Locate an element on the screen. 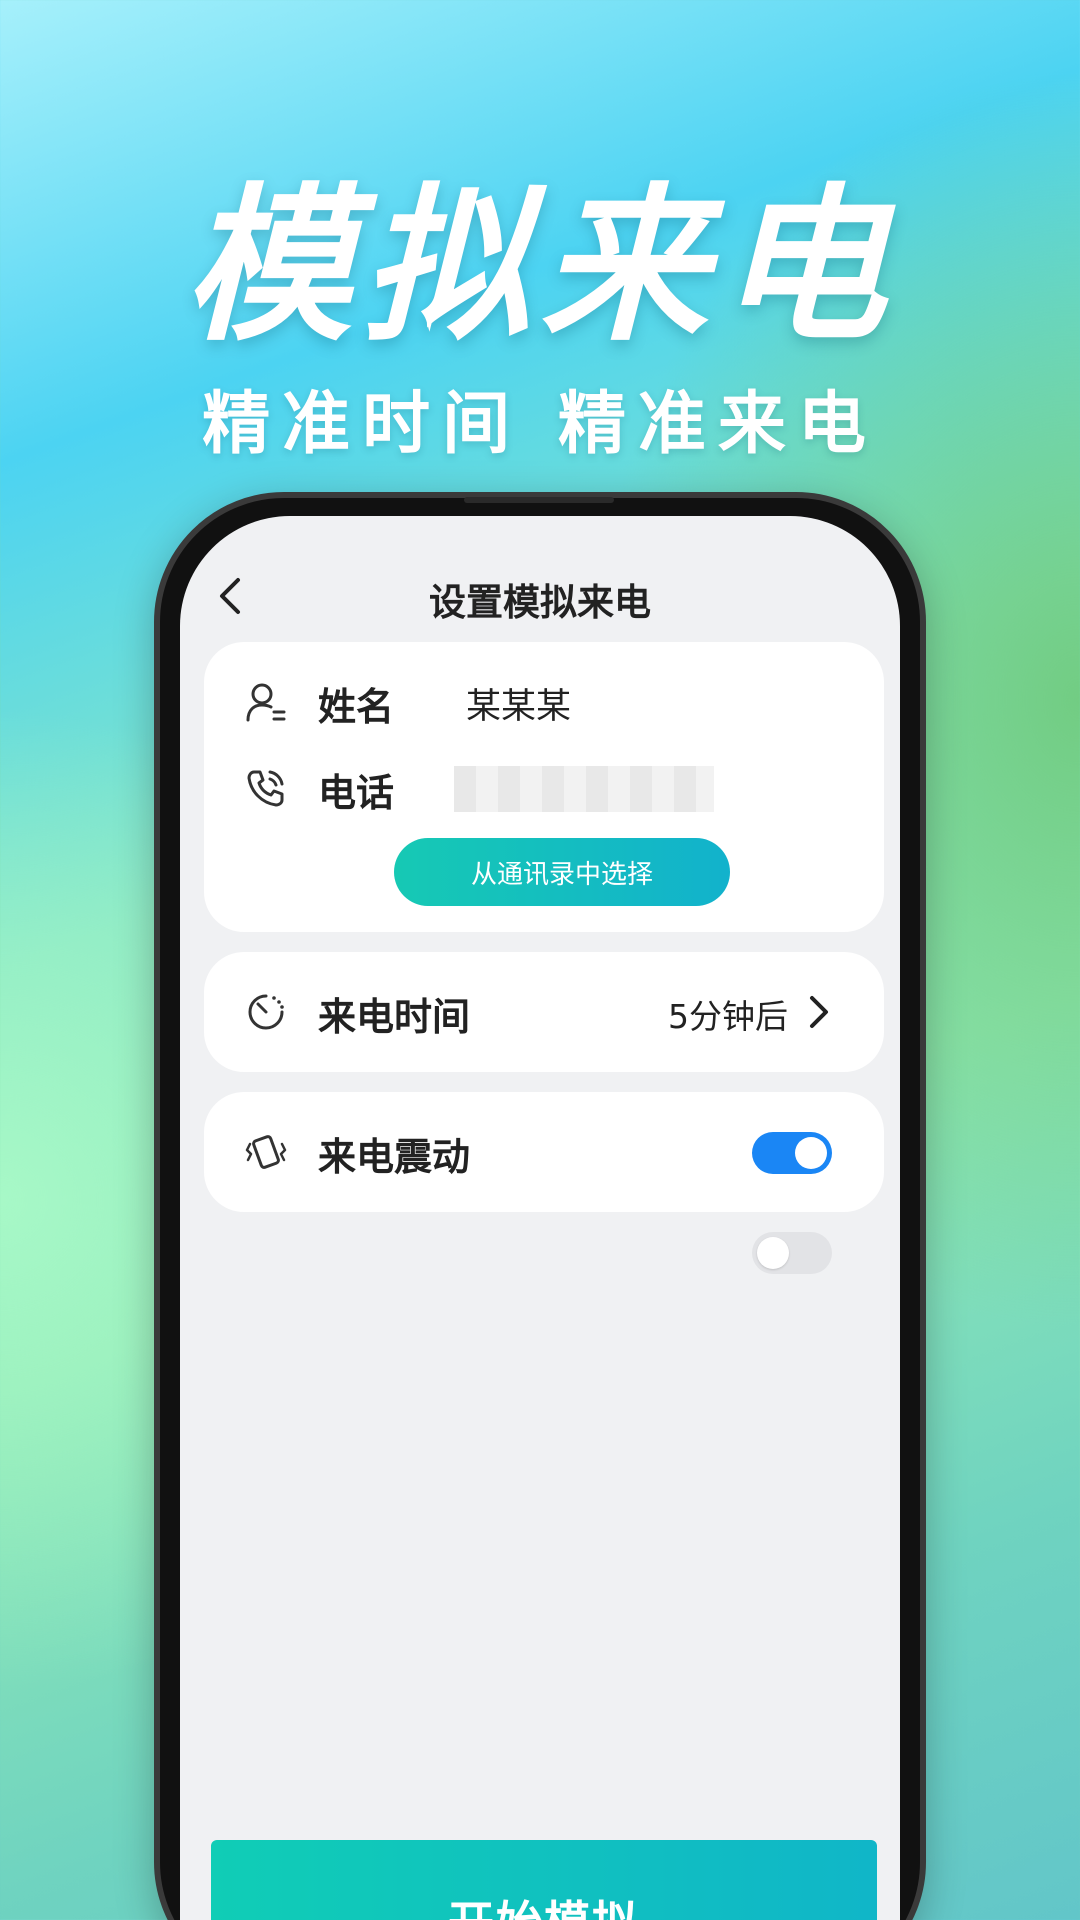 The image size is (1080, 1920). page-title: 设置模拟来电 is located at coordinates (540, 602).